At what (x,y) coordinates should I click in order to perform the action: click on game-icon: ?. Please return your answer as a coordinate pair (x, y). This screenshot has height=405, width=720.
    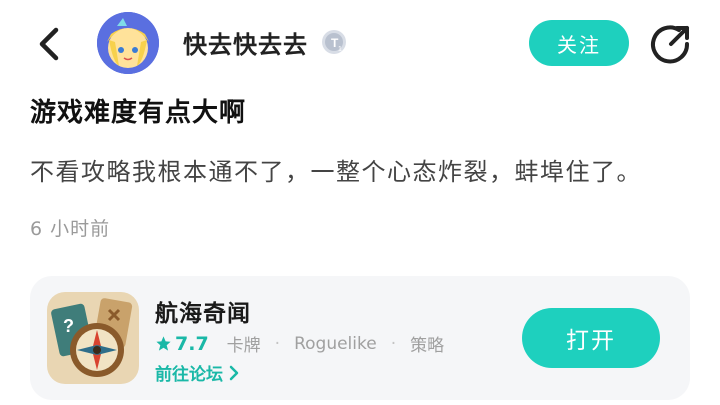
    Looking at the image, I should click on (93, 338).